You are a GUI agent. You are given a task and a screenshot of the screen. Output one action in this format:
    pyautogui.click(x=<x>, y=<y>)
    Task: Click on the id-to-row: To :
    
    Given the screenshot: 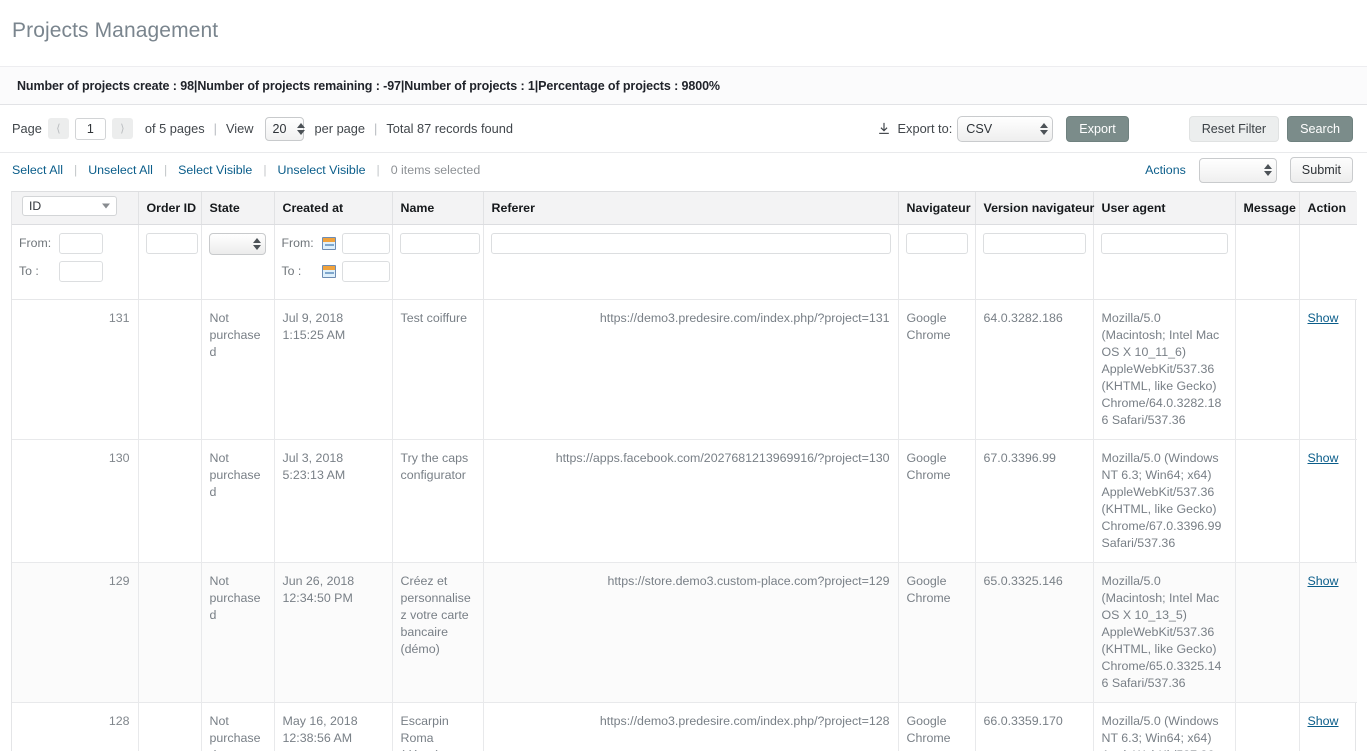 What is the action you would take?
    pyautogui.click(x=75, y=272)
    